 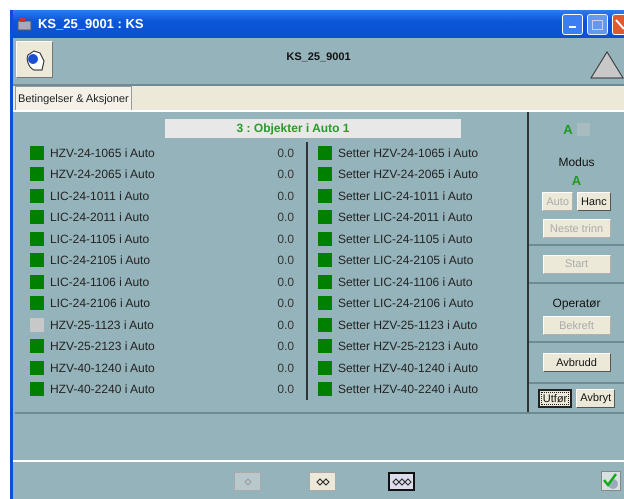 I want to click on window-title: KS_25_9001 : KS, so click(x=91, y=24).